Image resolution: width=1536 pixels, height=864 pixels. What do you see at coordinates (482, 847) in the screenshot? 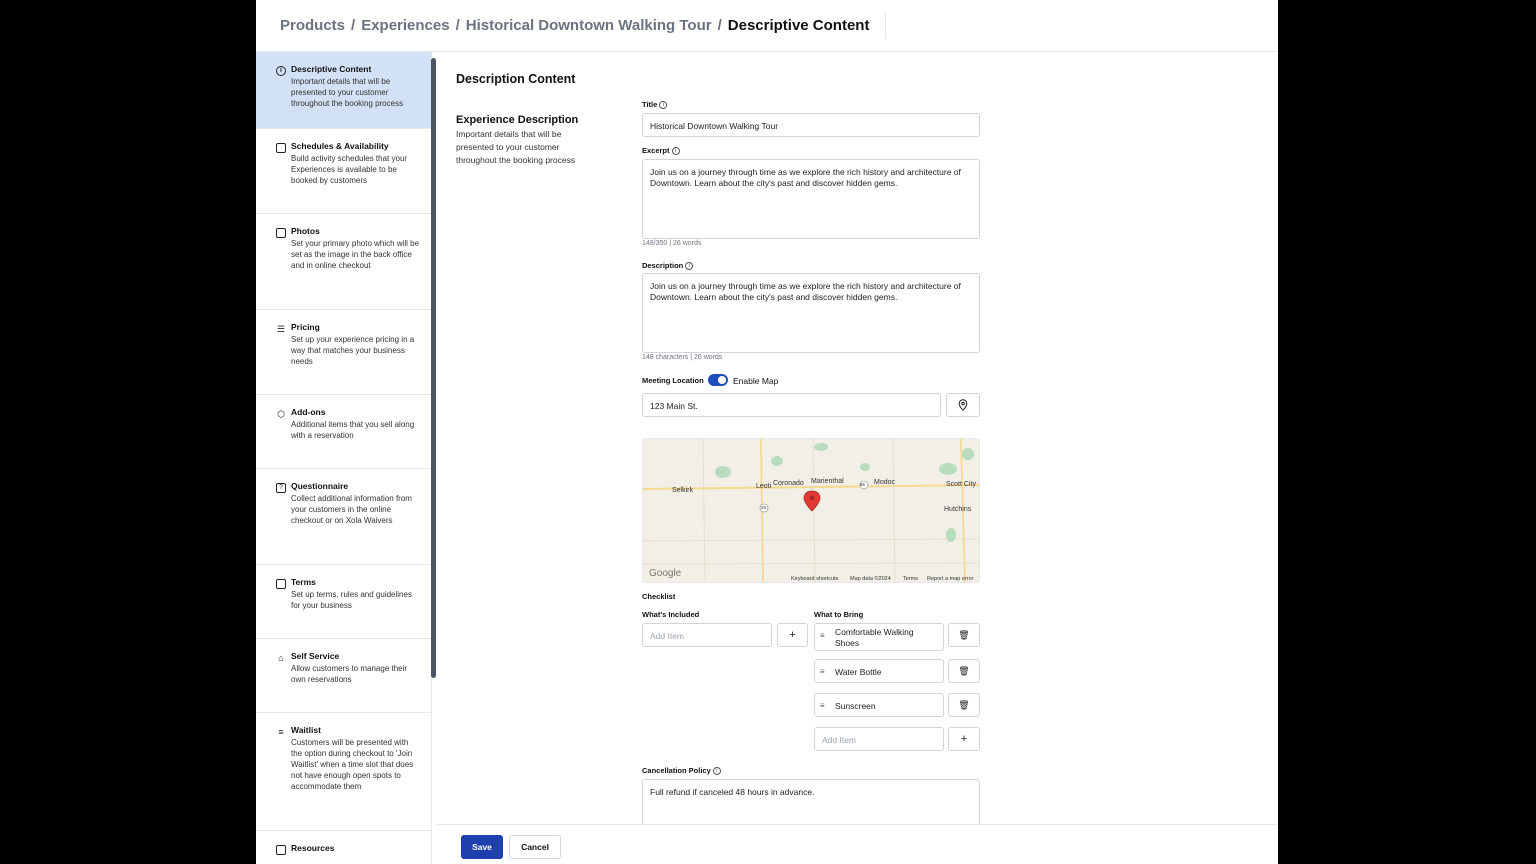
I see `save-button: Save` at bounding box center [482, 847].